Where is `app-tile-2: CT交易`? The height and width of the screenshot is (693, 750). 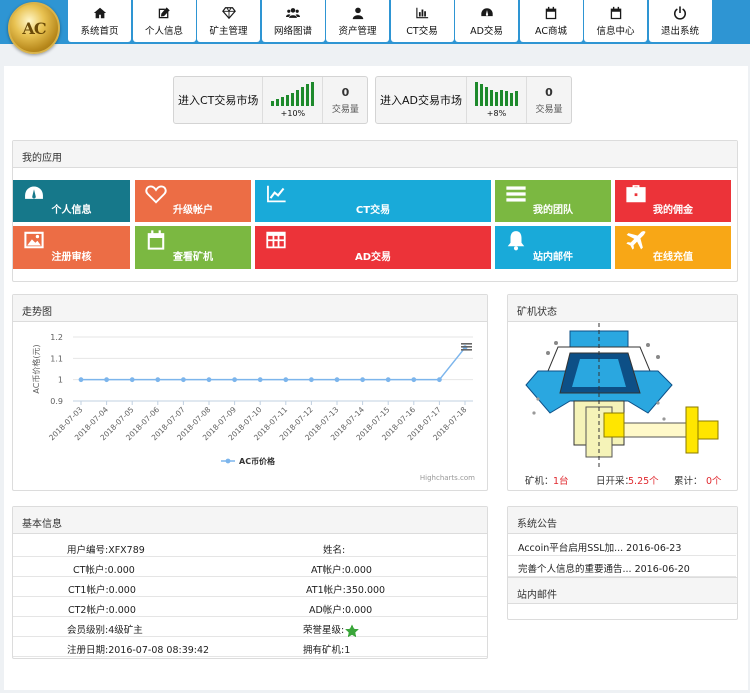 app-tile-2: CT交易 is located at coordinates (373, 201).